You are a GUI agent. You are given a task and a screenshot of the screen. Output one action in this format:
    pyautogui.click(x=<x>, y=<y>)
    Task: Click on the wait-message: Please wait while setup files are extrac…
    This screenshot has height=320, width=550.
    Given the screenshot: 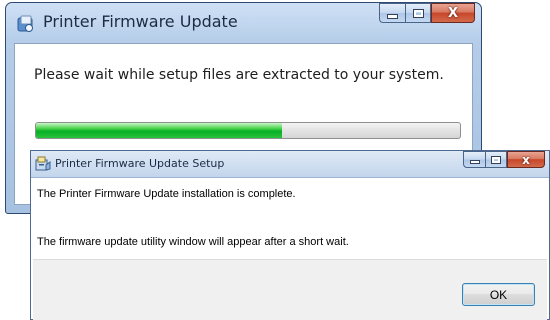 What is the action you would take?
    pyautogui.click(x=239, y=75)
    